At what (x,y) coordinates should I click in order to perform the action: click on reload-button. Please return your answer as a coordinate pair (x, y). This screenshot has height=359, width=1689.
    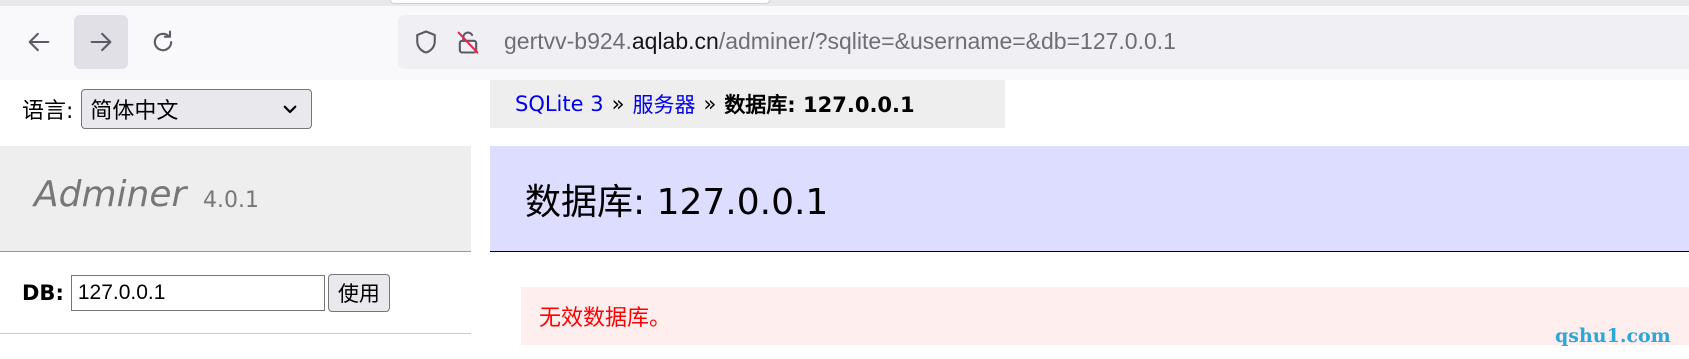
    Looking at the image, I should click on (163, 42).